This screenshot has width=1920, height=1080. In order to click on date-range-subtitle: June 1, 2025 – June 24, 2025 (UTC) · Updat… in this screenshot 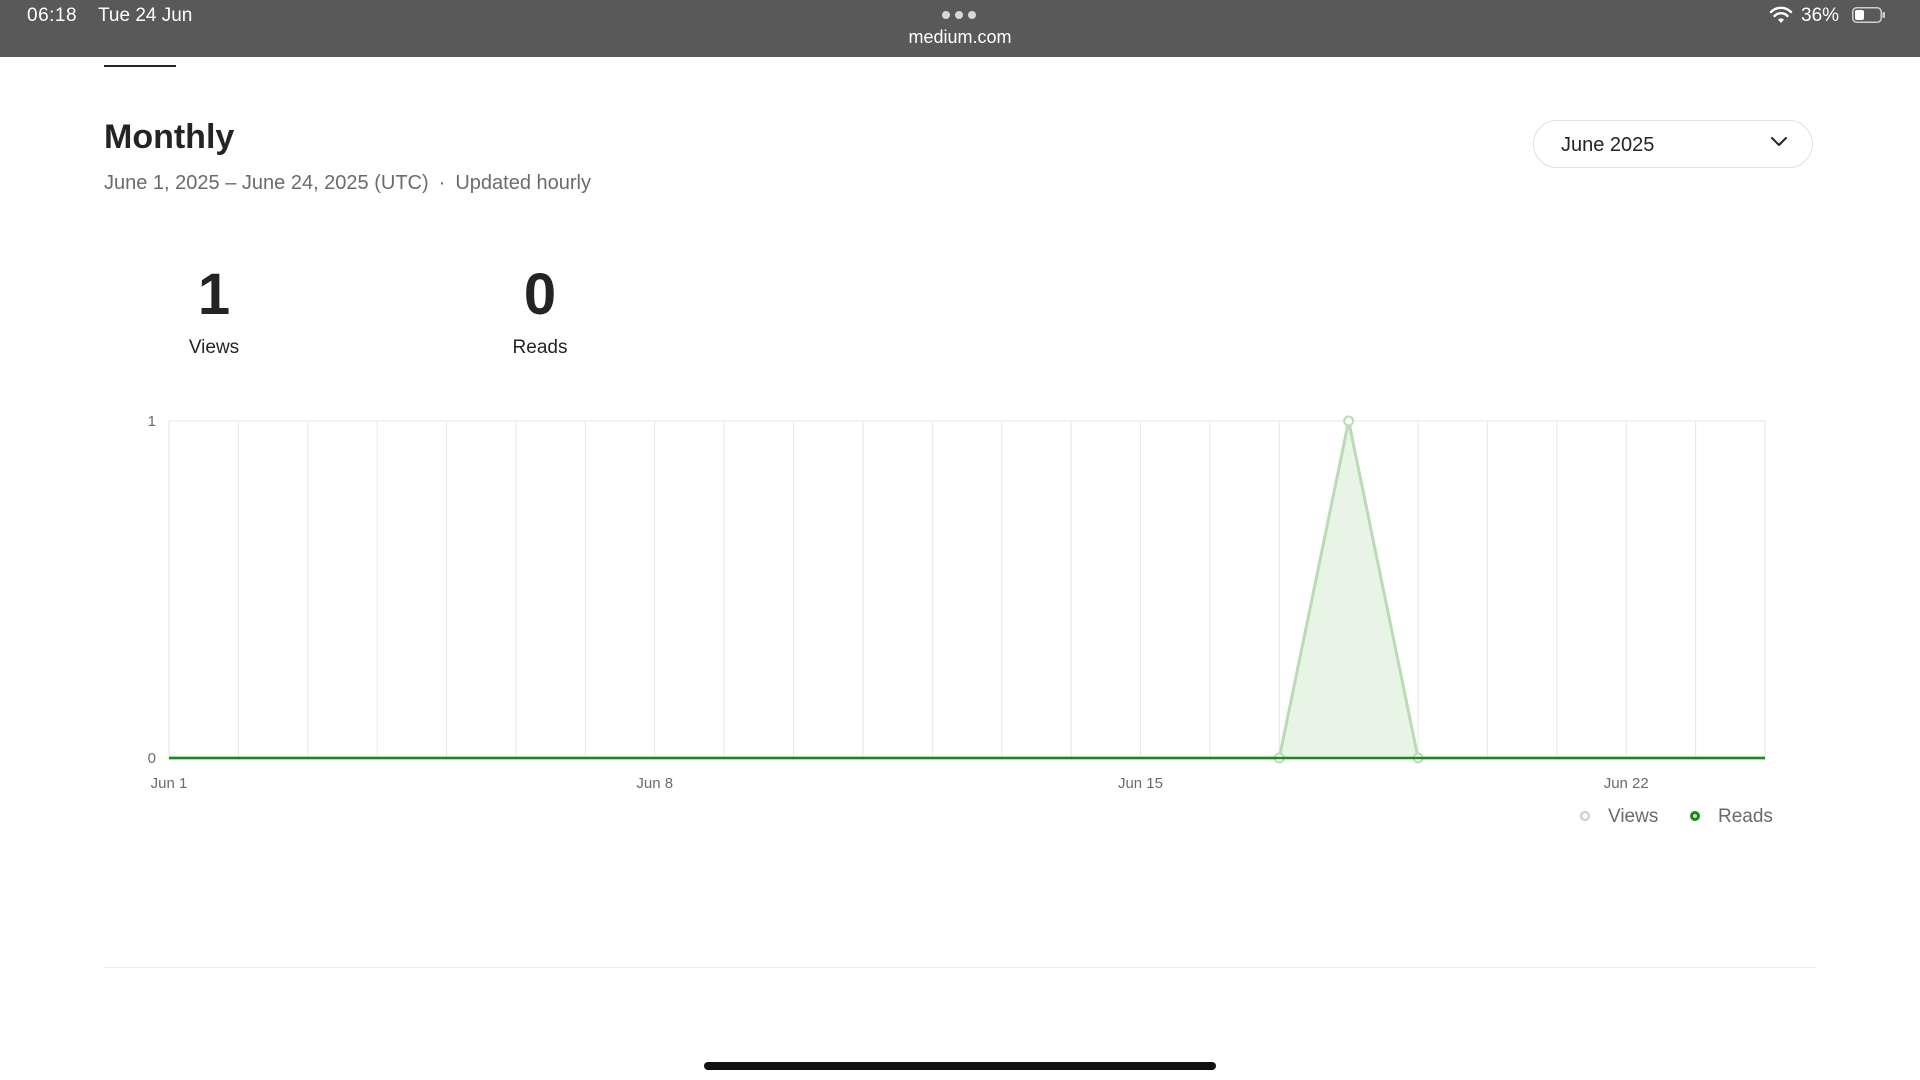, I will do `click(347, 183)`.